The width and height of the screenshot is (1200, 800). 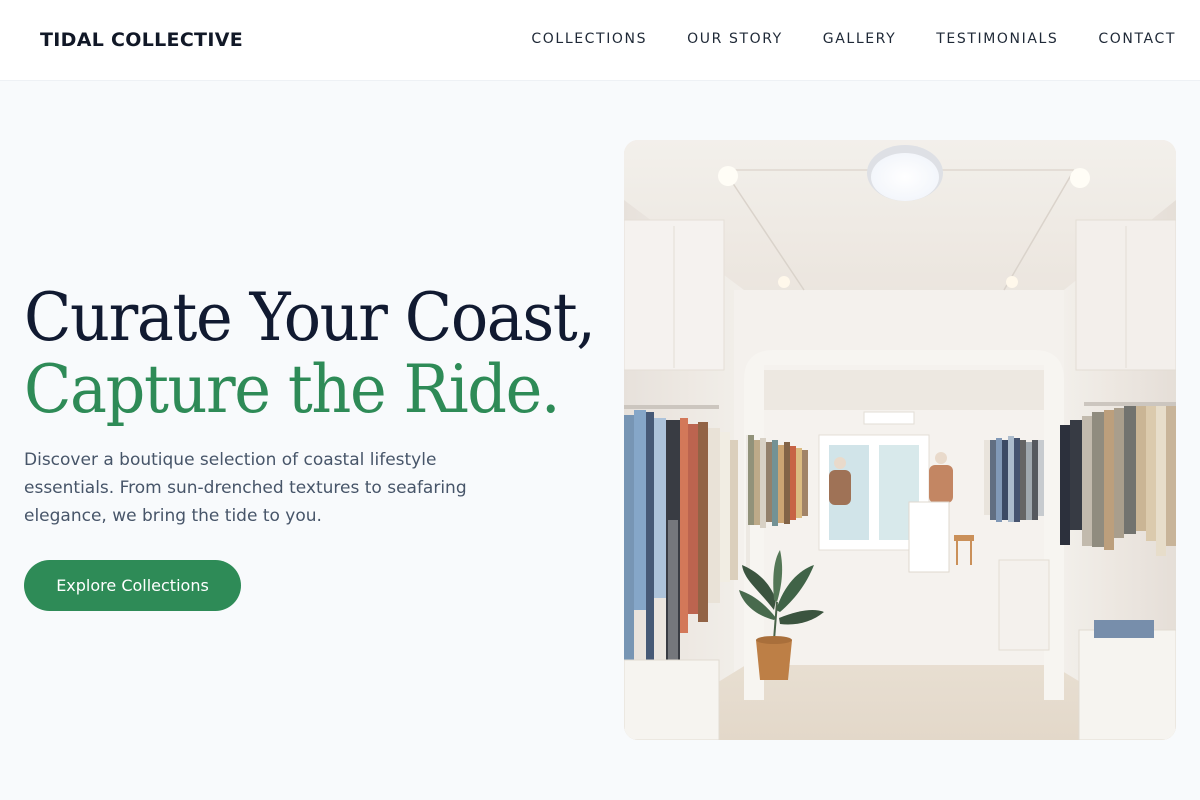 I want to click on nav-link-contact: CONTACT, so click(x=1137, y=39).